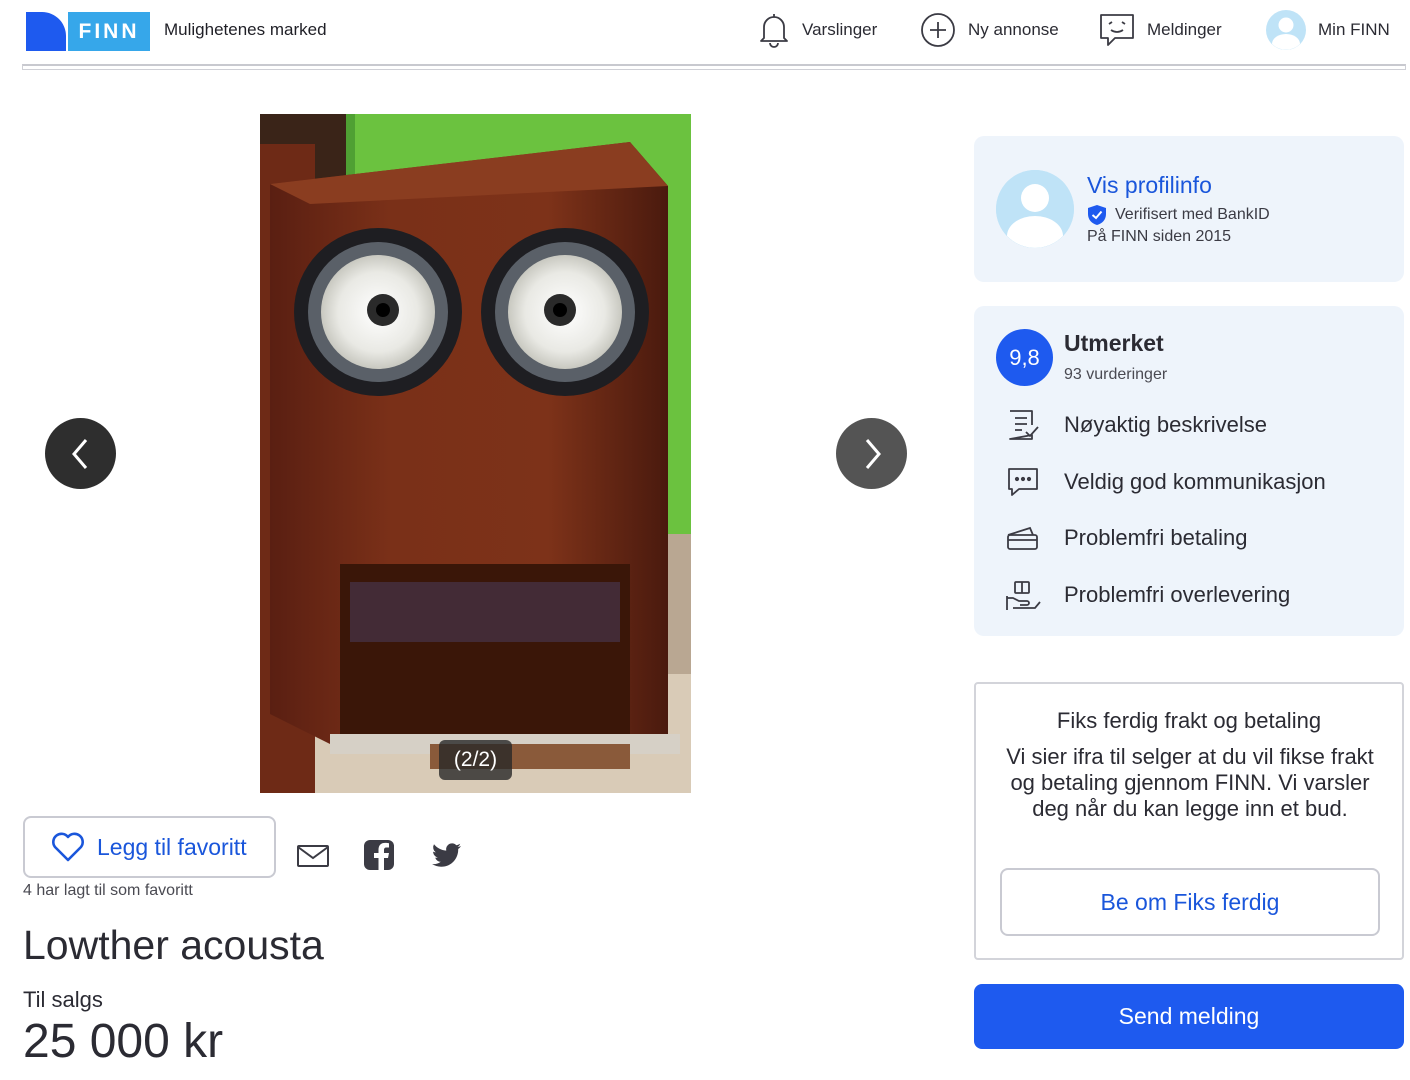 The image size is (1410, 1080). I want to click on message-icon, so click(1117, 30).